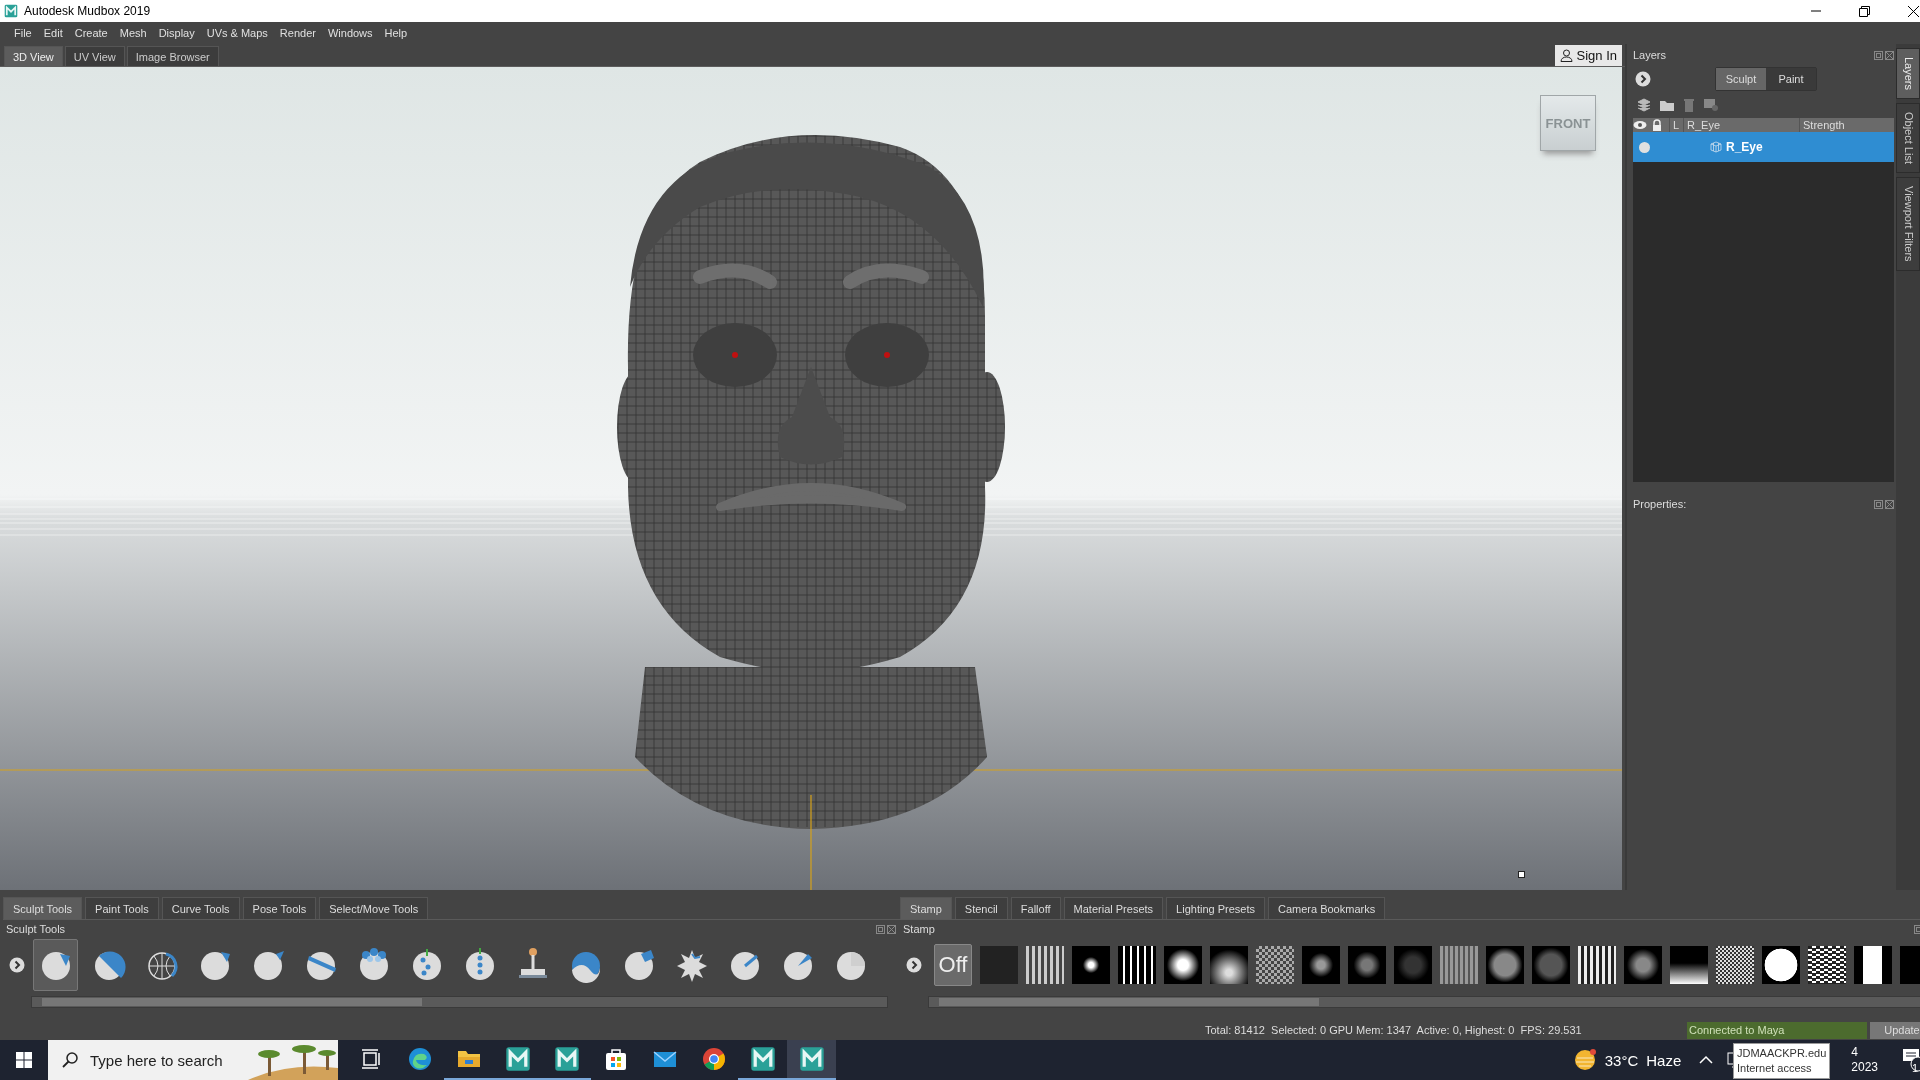 The width and height of the screenshot is (1920, 1080). What do you see at coordinates (1913, 11) in the screenshot?
I see `close-icon` at bounding box center [1913, 11].